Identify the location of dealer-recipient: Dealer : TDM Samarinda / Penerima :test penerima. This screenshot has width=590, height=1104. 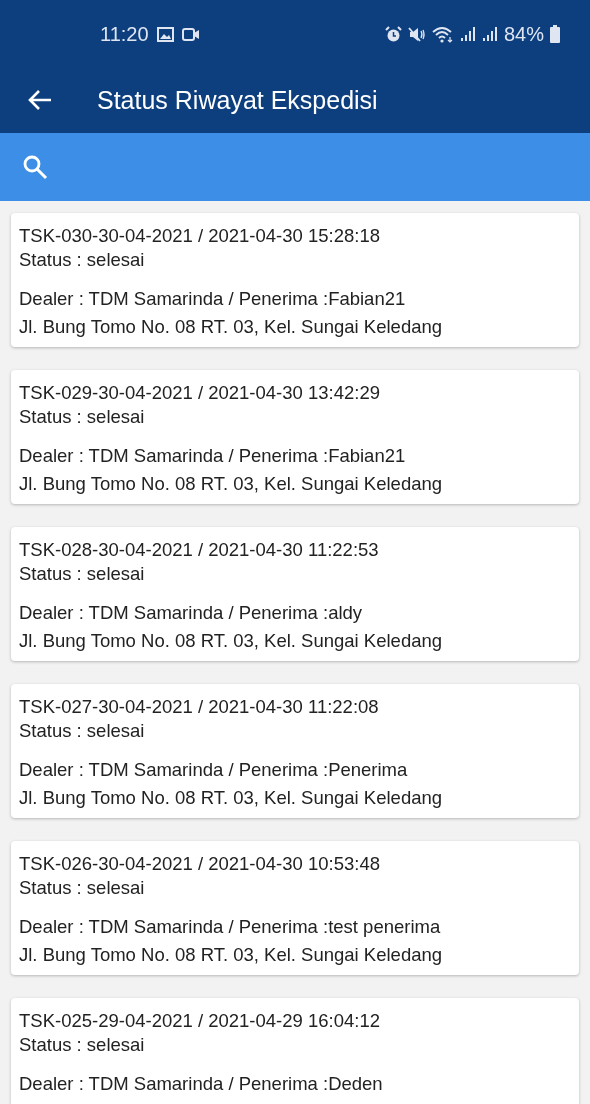
(230, 927).